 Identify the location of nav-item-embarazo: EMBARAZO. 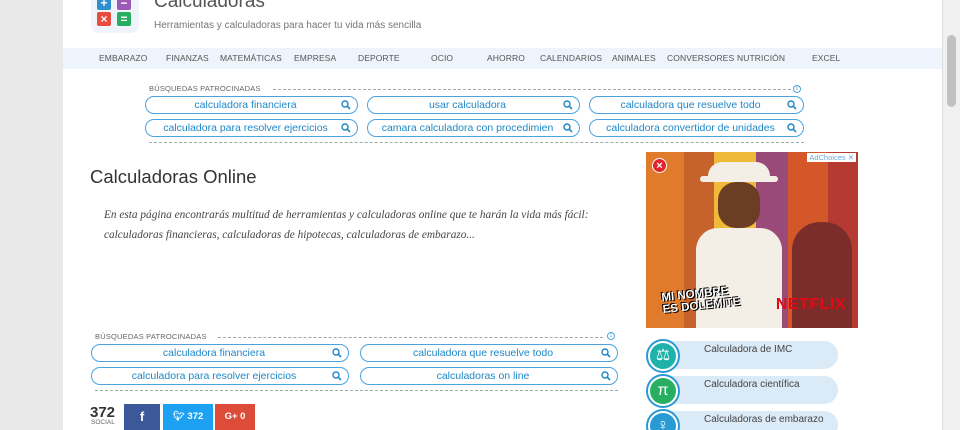
(123, 58).